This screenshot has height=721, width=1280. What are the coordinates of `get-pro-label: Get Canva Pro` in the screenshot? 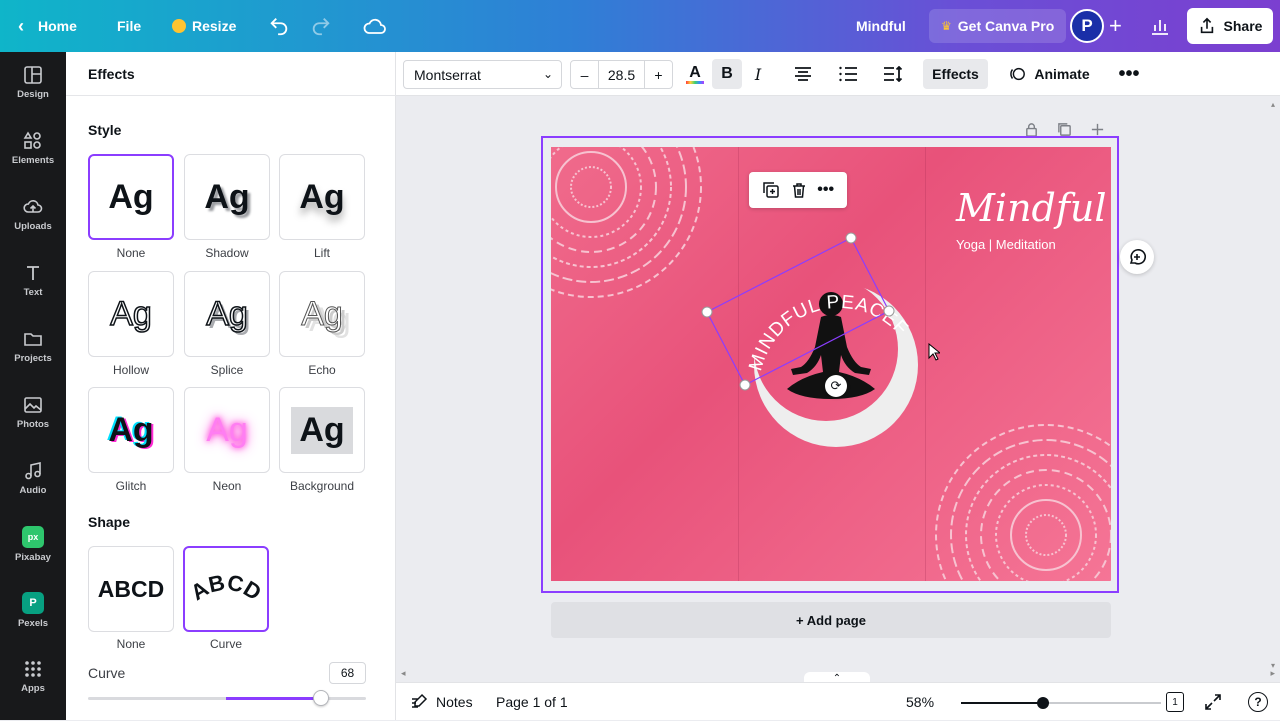 It's located at (1006, 26).